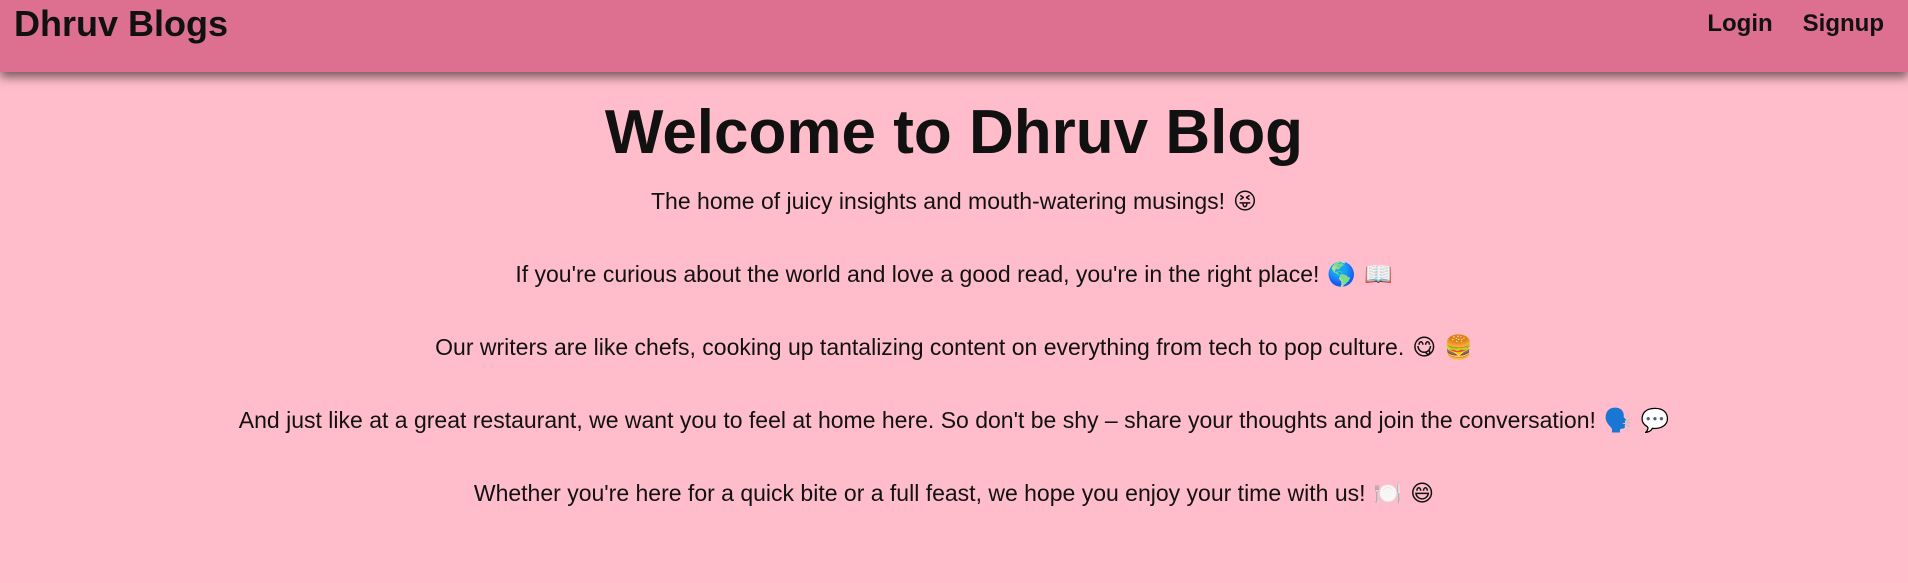  Describe the element at coordinates (1655, 420) in the screenshot. I see `speech-bubble-emoji-icon: 💬` at that location.